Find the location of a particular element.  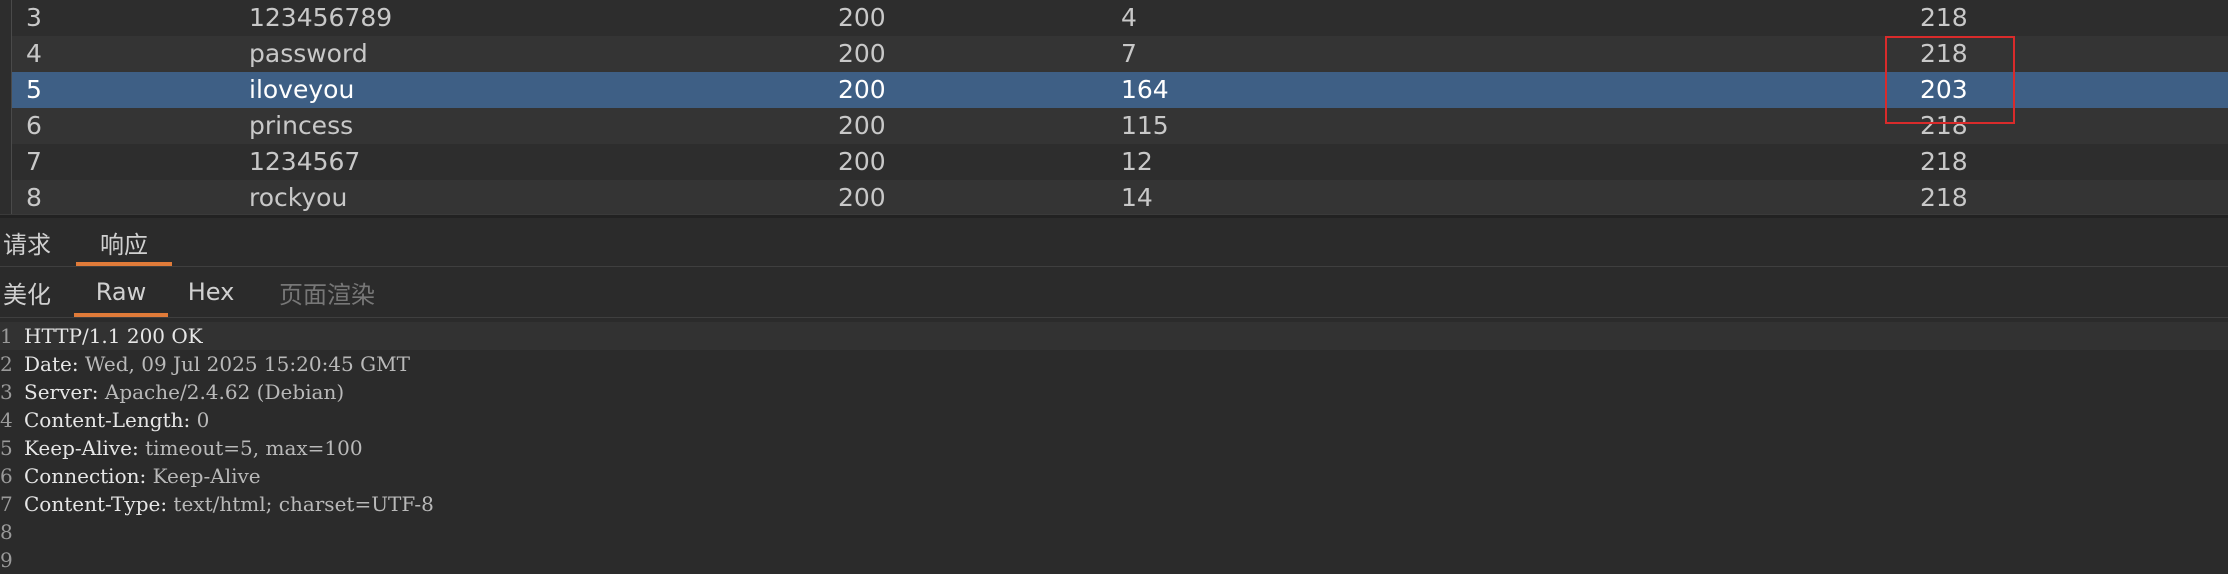

cell-time: 7 is located at coordinates (1129, 53).